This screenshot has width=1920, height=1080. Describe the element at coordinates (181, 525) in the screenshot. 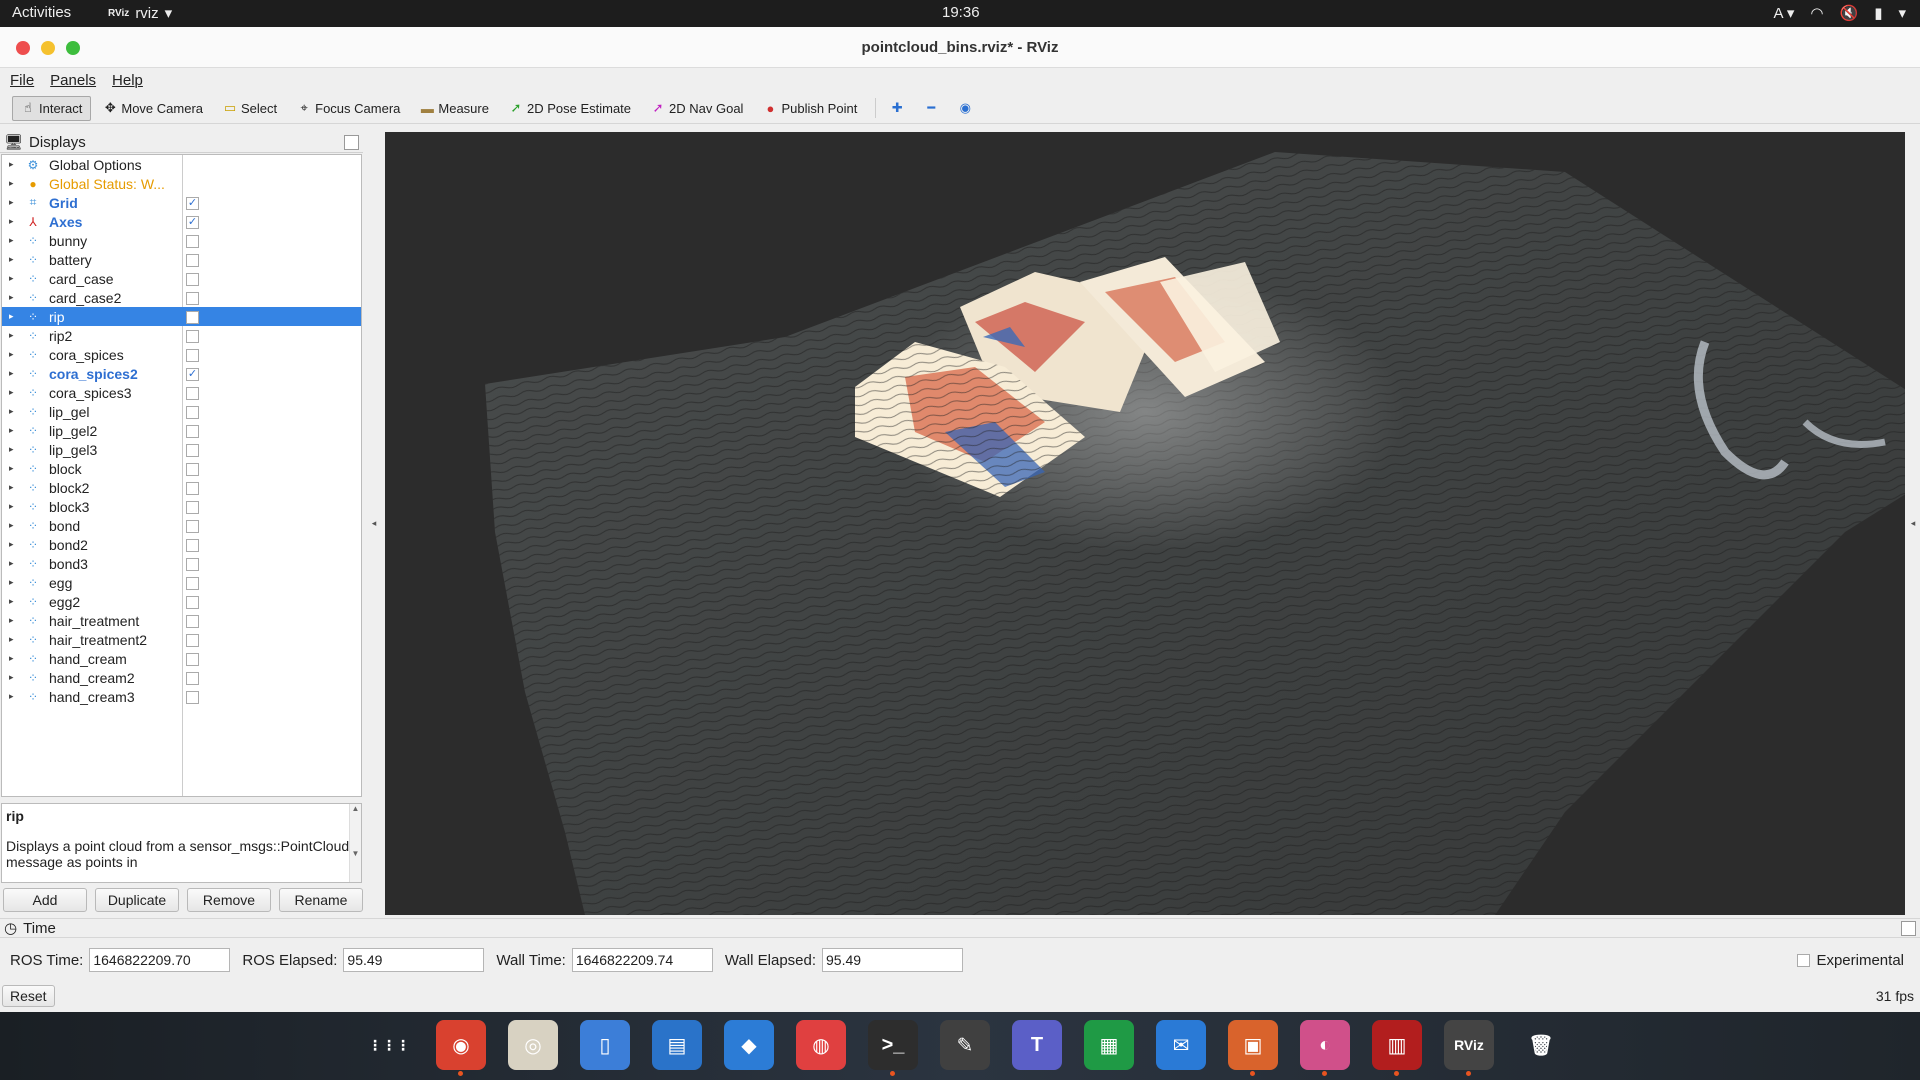

I see `display-item-bond: ▸ ⁘ bond` at that location.